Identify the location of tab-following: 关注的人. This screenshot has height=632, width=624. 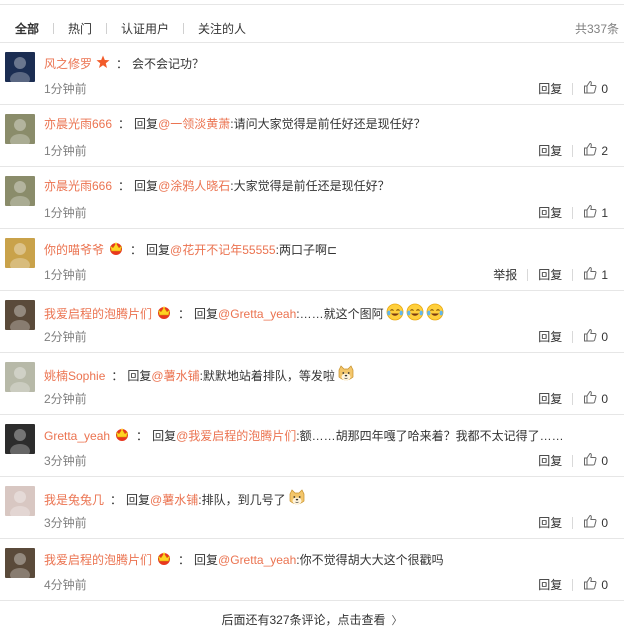
(222, 28).